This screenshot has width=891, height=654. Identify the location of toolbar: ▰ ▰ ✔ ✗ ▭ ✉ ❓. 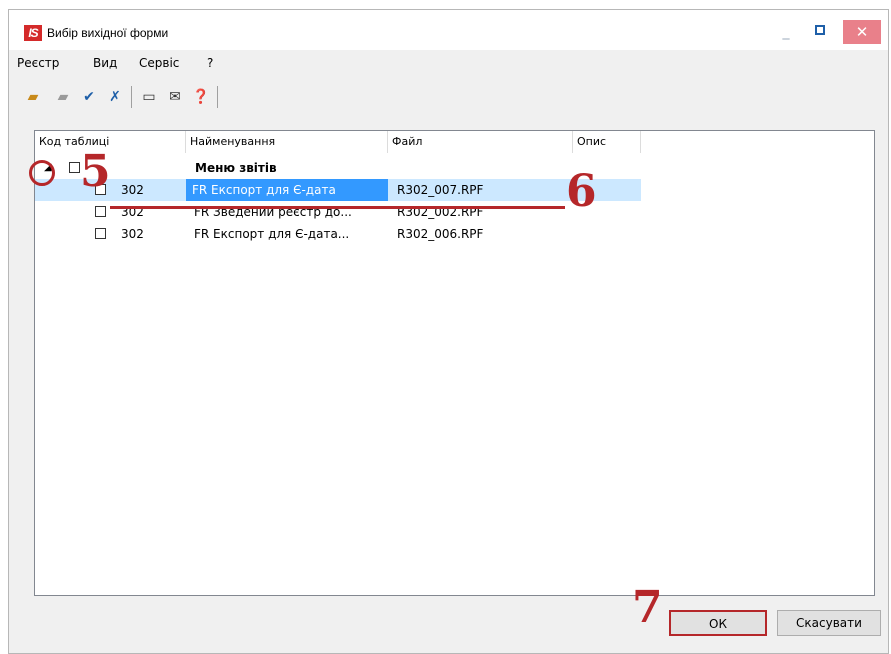
(159, 97).